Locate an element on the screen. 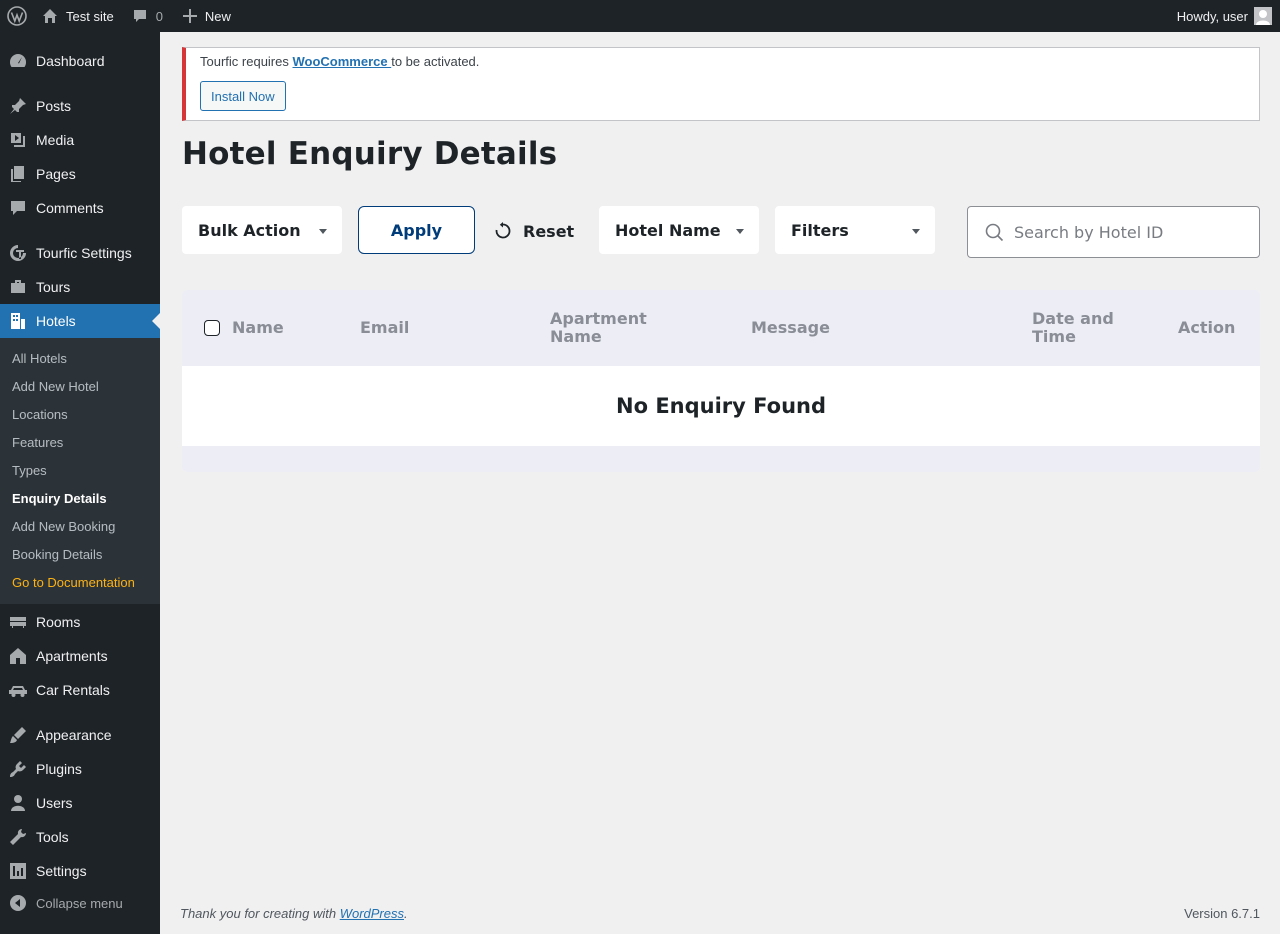 The width and height of the screenshot is (1280, 934). home-icon is located at coordinates (50, 16).